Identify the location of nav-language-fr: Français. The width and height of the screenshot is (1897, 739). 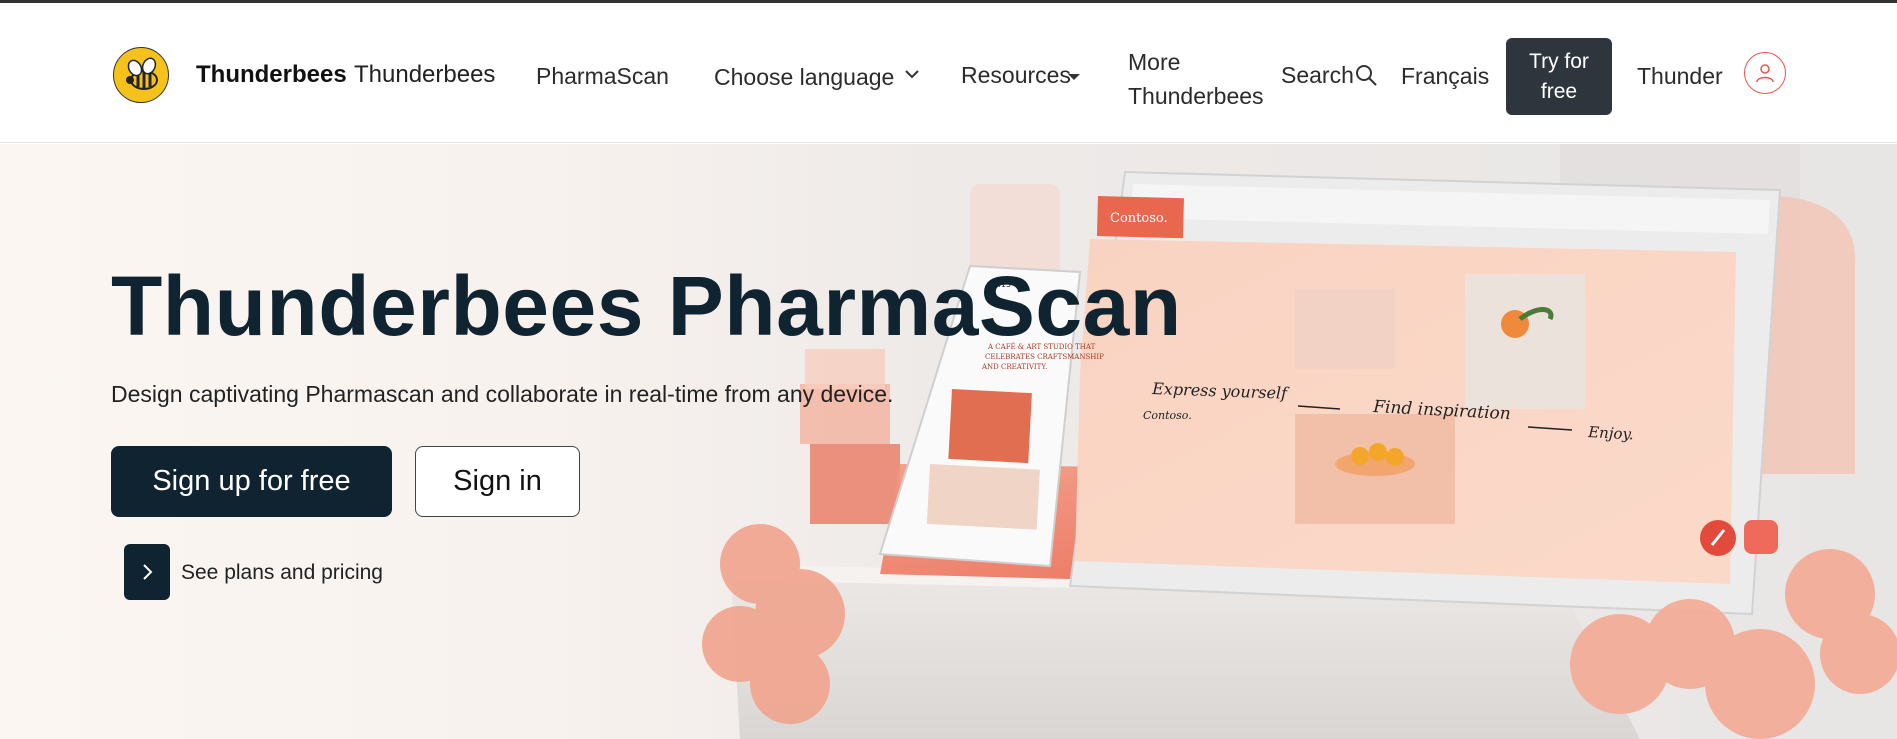
(1445, 76).